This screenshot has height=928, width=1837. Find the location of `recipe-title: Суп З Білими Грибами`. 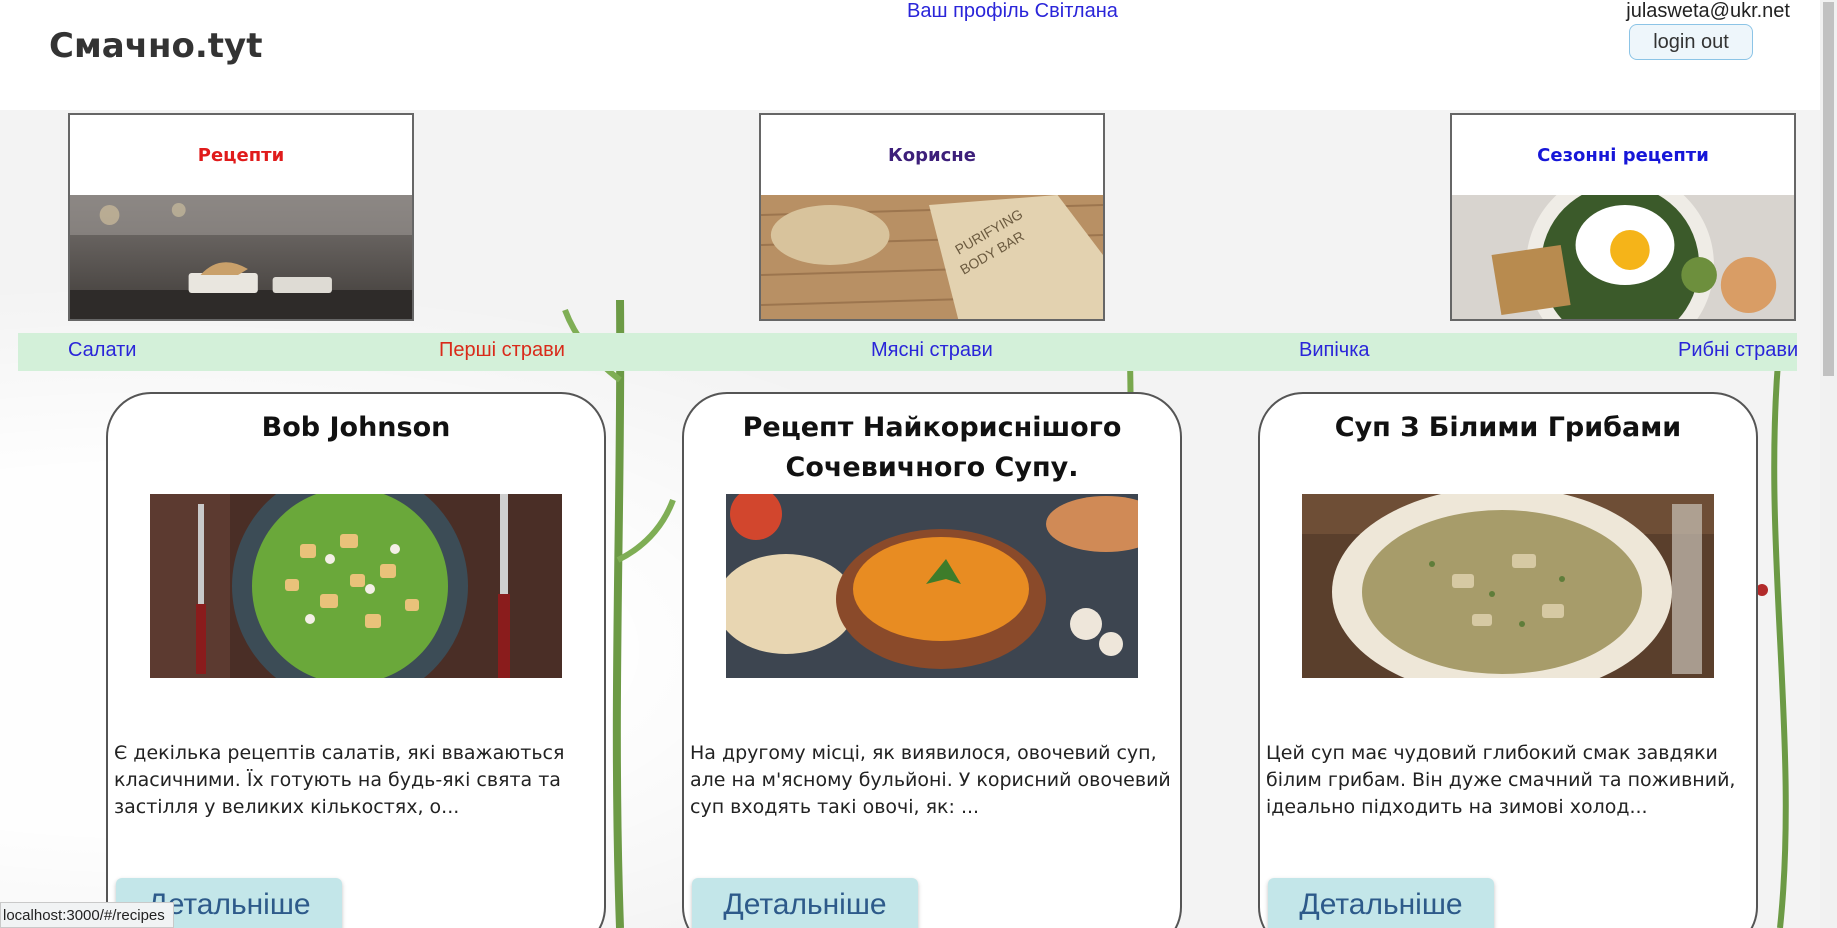

recipe-title: Суп З Білими Грибами is located at coordinates (1508, 427).